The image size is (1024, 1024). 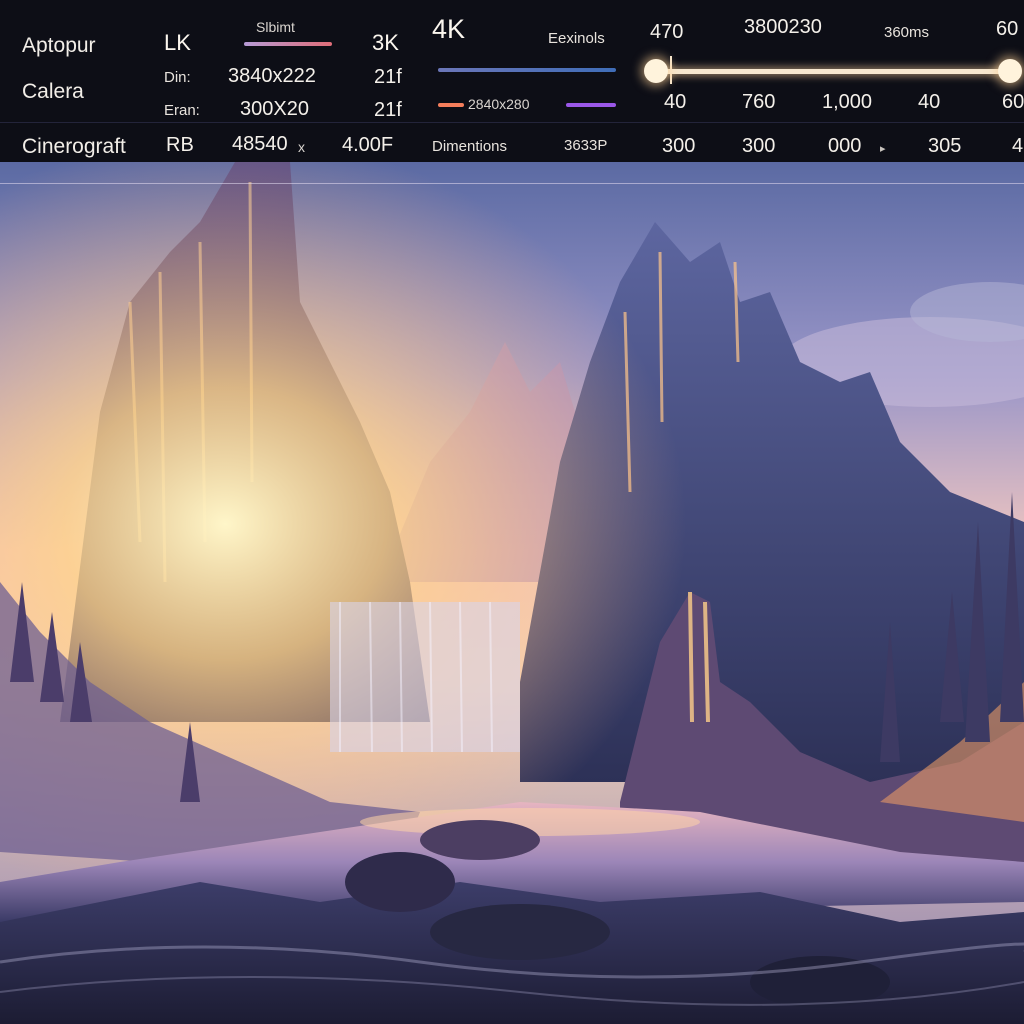 What do you see at coordinates (272, 76) in the screenshot?
I see `value-dimension-1: 3840x222` at bounding box center [272, 76].